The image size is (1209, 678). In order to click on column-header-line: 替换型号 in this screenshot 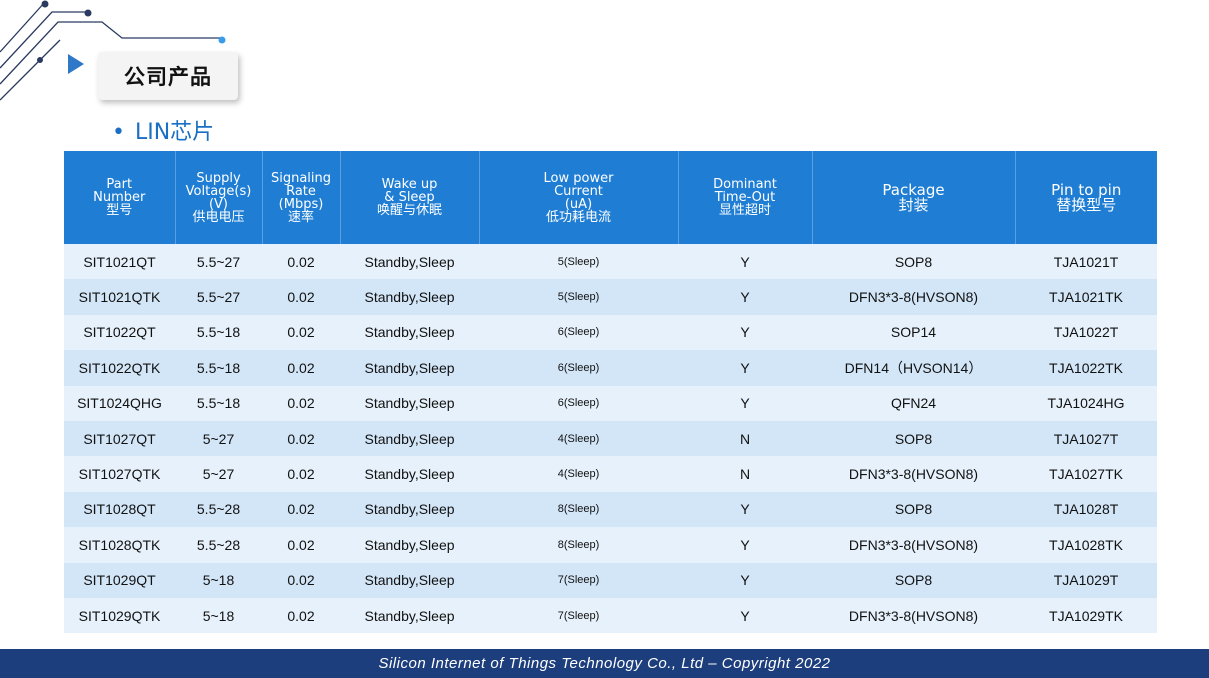, I will do `click(1086, 204)`.